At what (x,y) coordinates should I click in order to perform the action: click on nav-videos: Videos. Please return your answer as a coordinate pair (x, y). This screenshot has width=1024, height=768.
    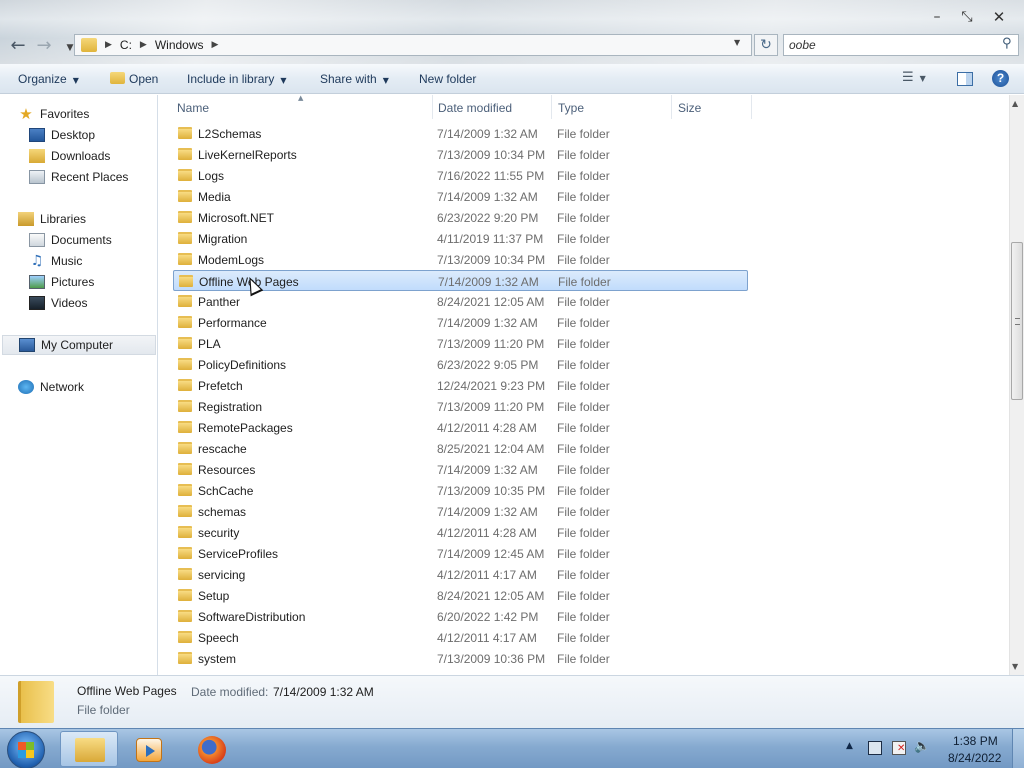
    Looking at the image, I should click on (58, 303).